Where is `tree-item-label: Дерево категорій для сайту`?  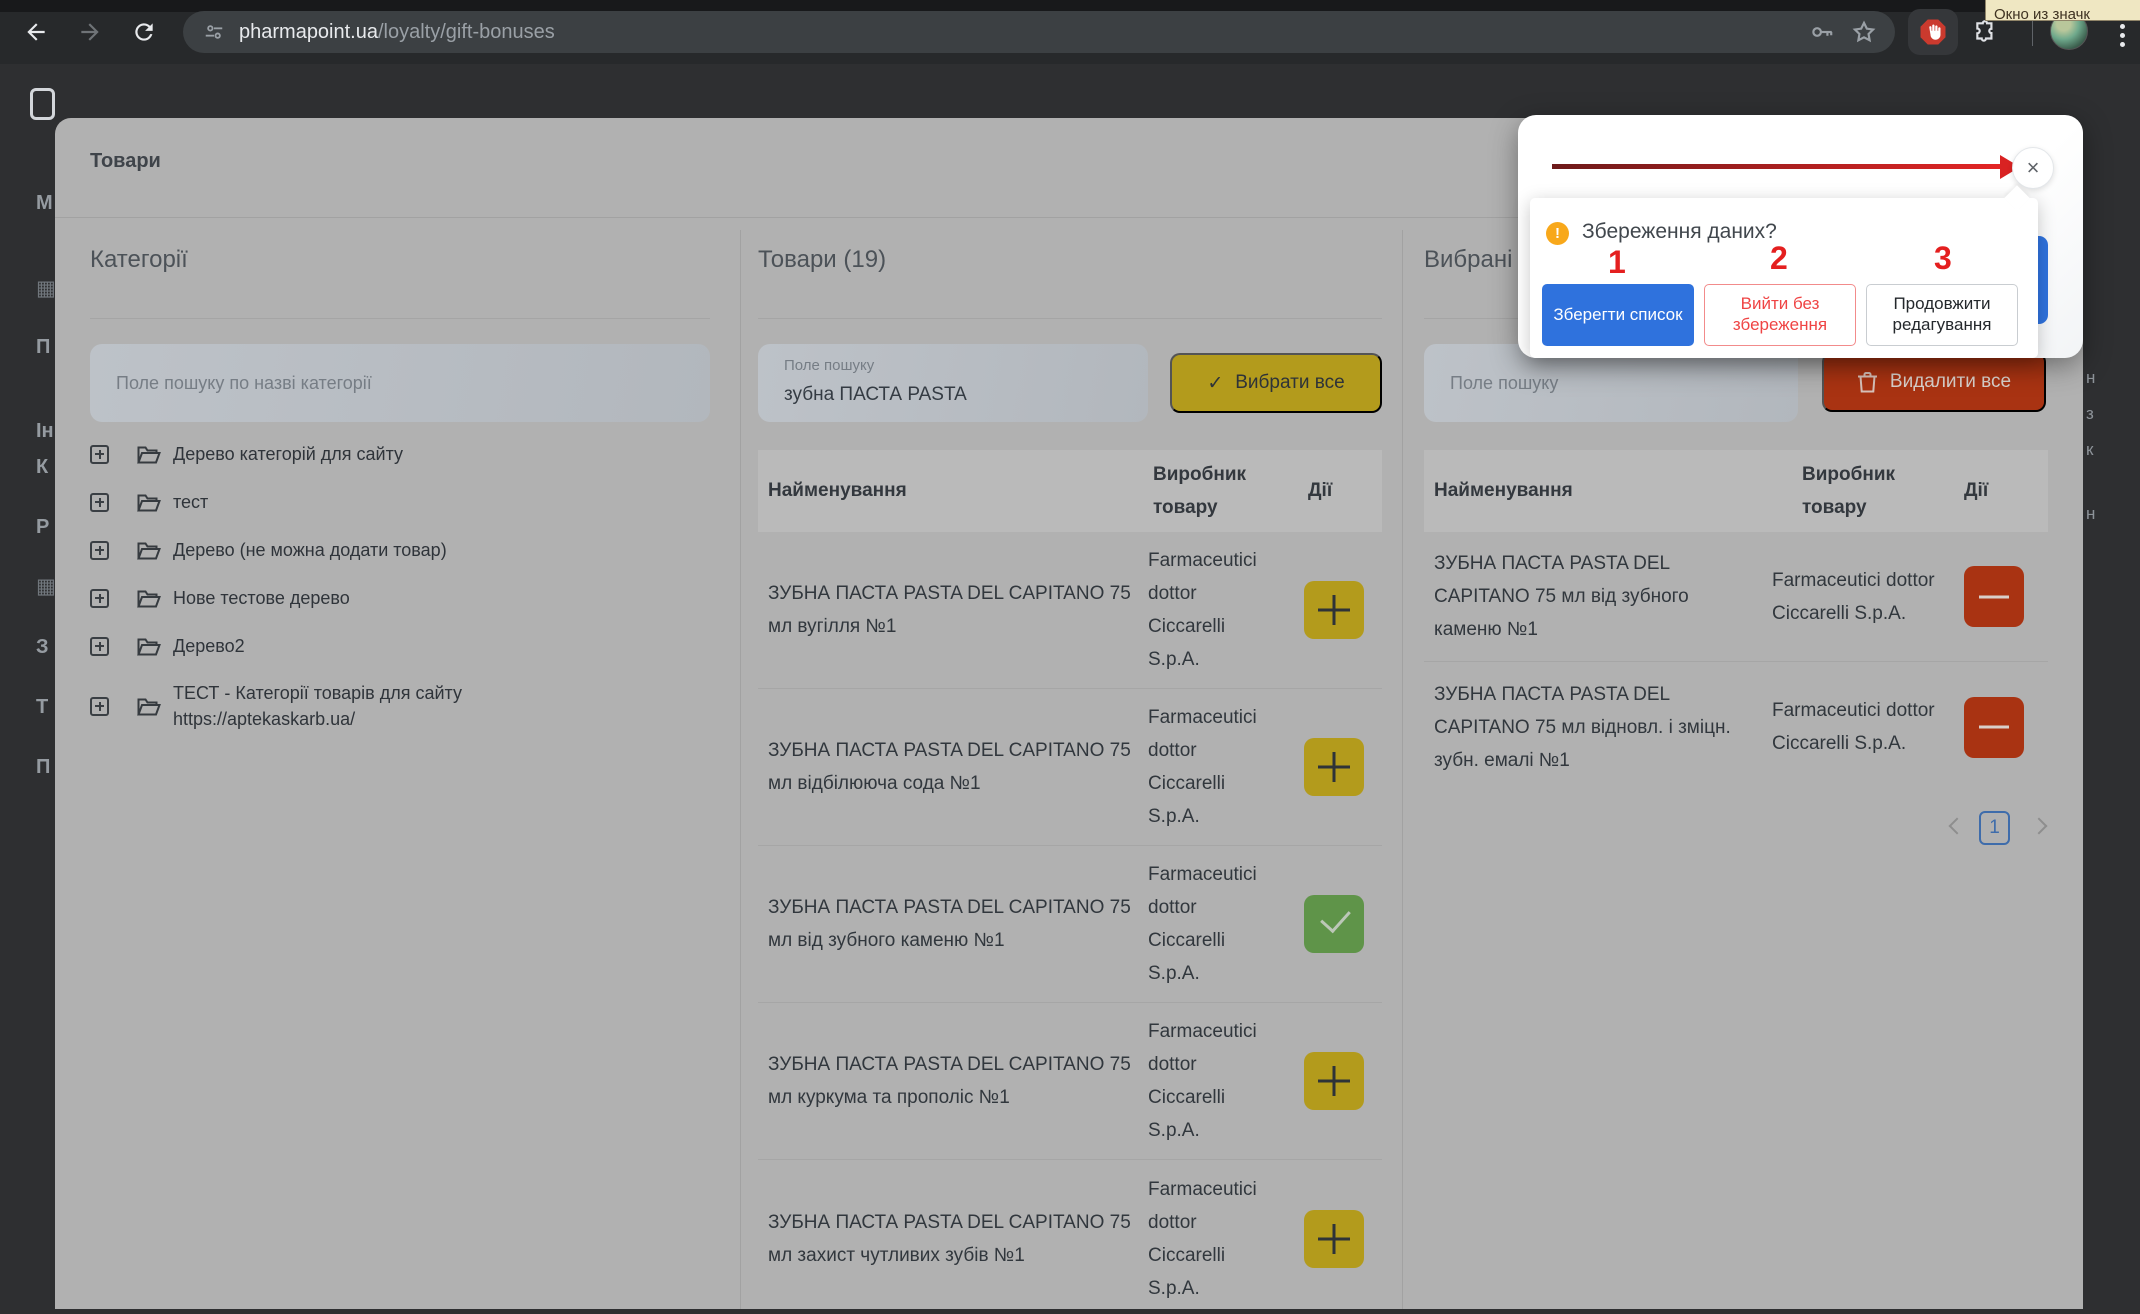 tree-item-label: Дерево категорій для сайту is located at coordinates (288, 454).